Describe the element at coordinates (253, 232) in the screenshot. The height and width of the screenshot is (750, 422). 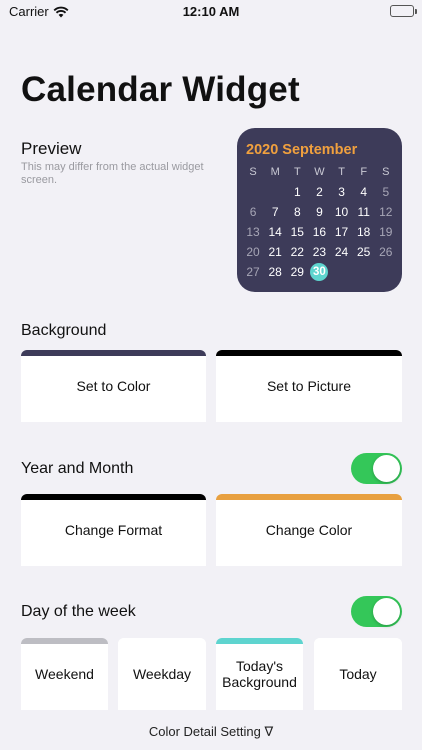
I see `calendar-day: 13` at that location.